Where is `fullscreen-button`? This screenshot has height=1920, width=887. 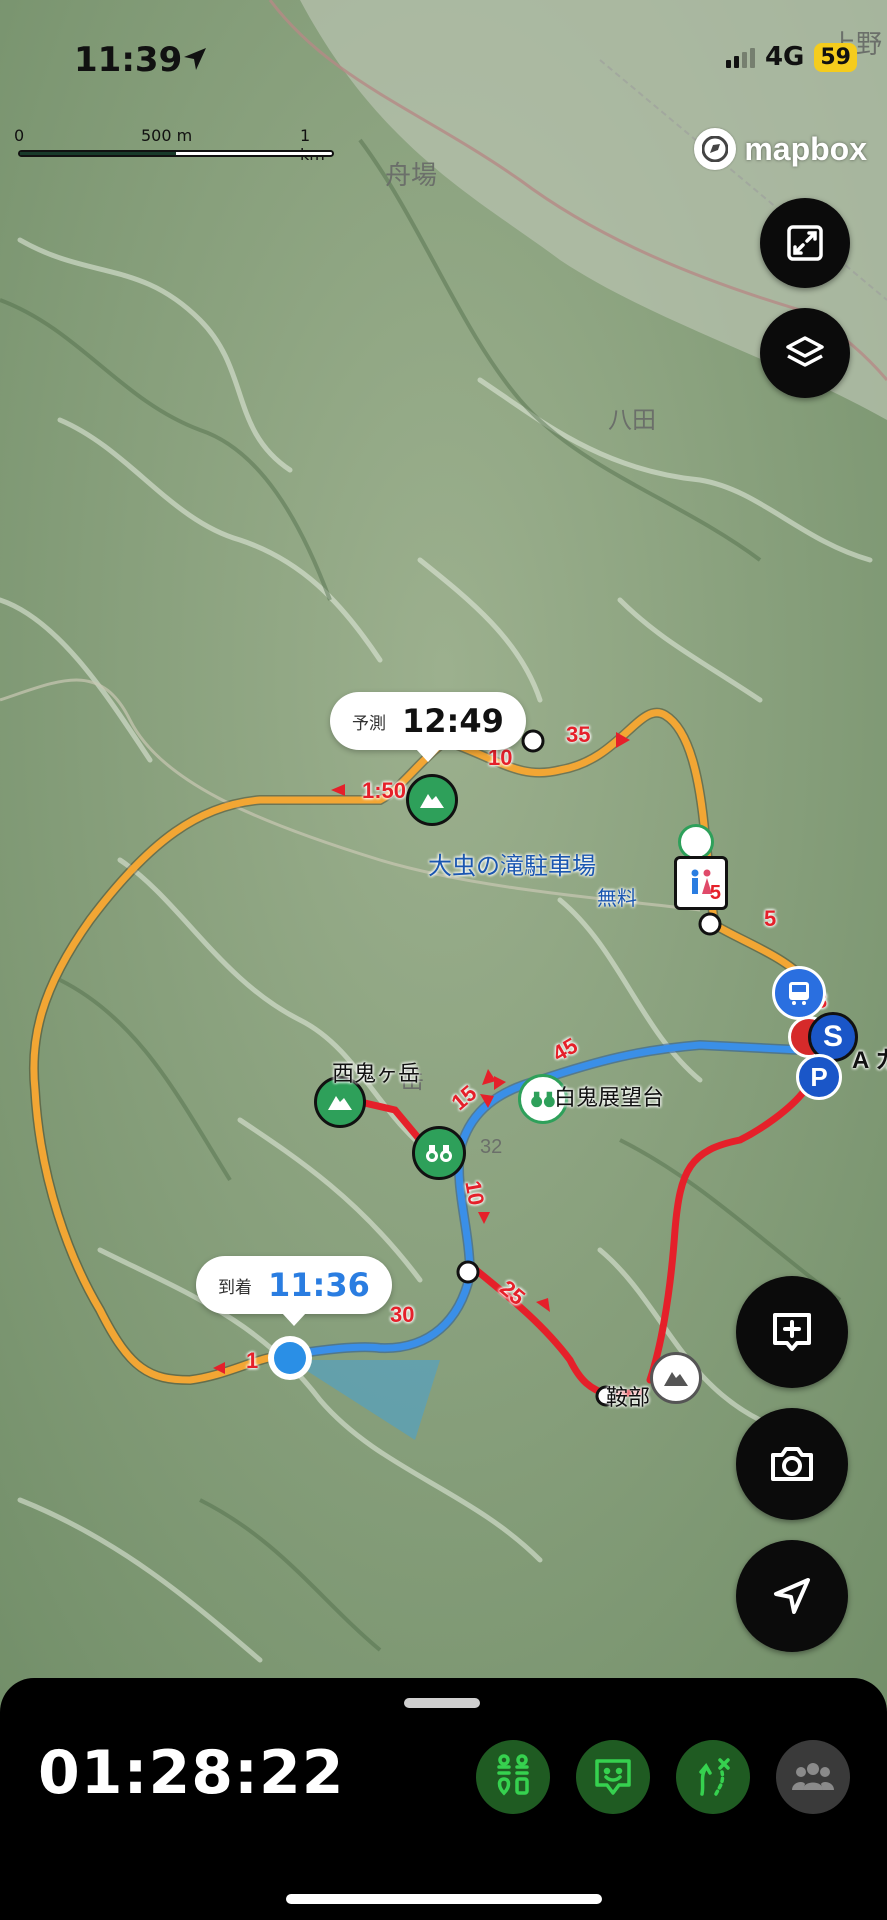 fullscreen-button is located at coordinates (805, 243).